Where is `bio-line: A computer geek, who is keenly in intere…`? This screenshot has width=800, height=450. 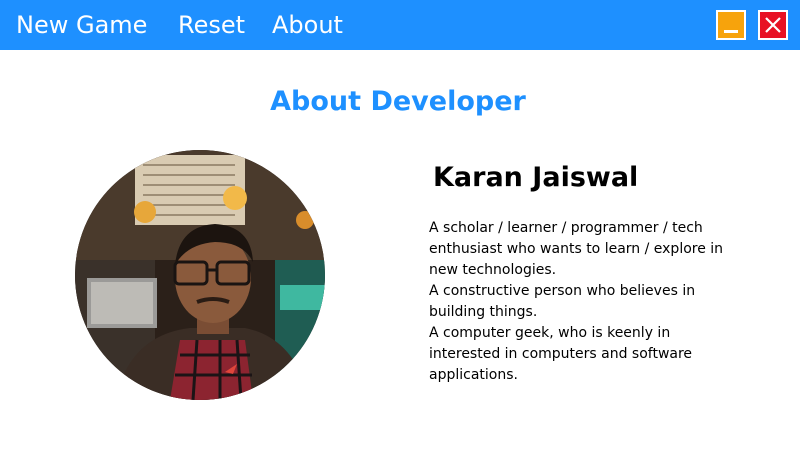
bio-line: A computer geek, who is keenly in intere… is located at coordinates (561, 354).